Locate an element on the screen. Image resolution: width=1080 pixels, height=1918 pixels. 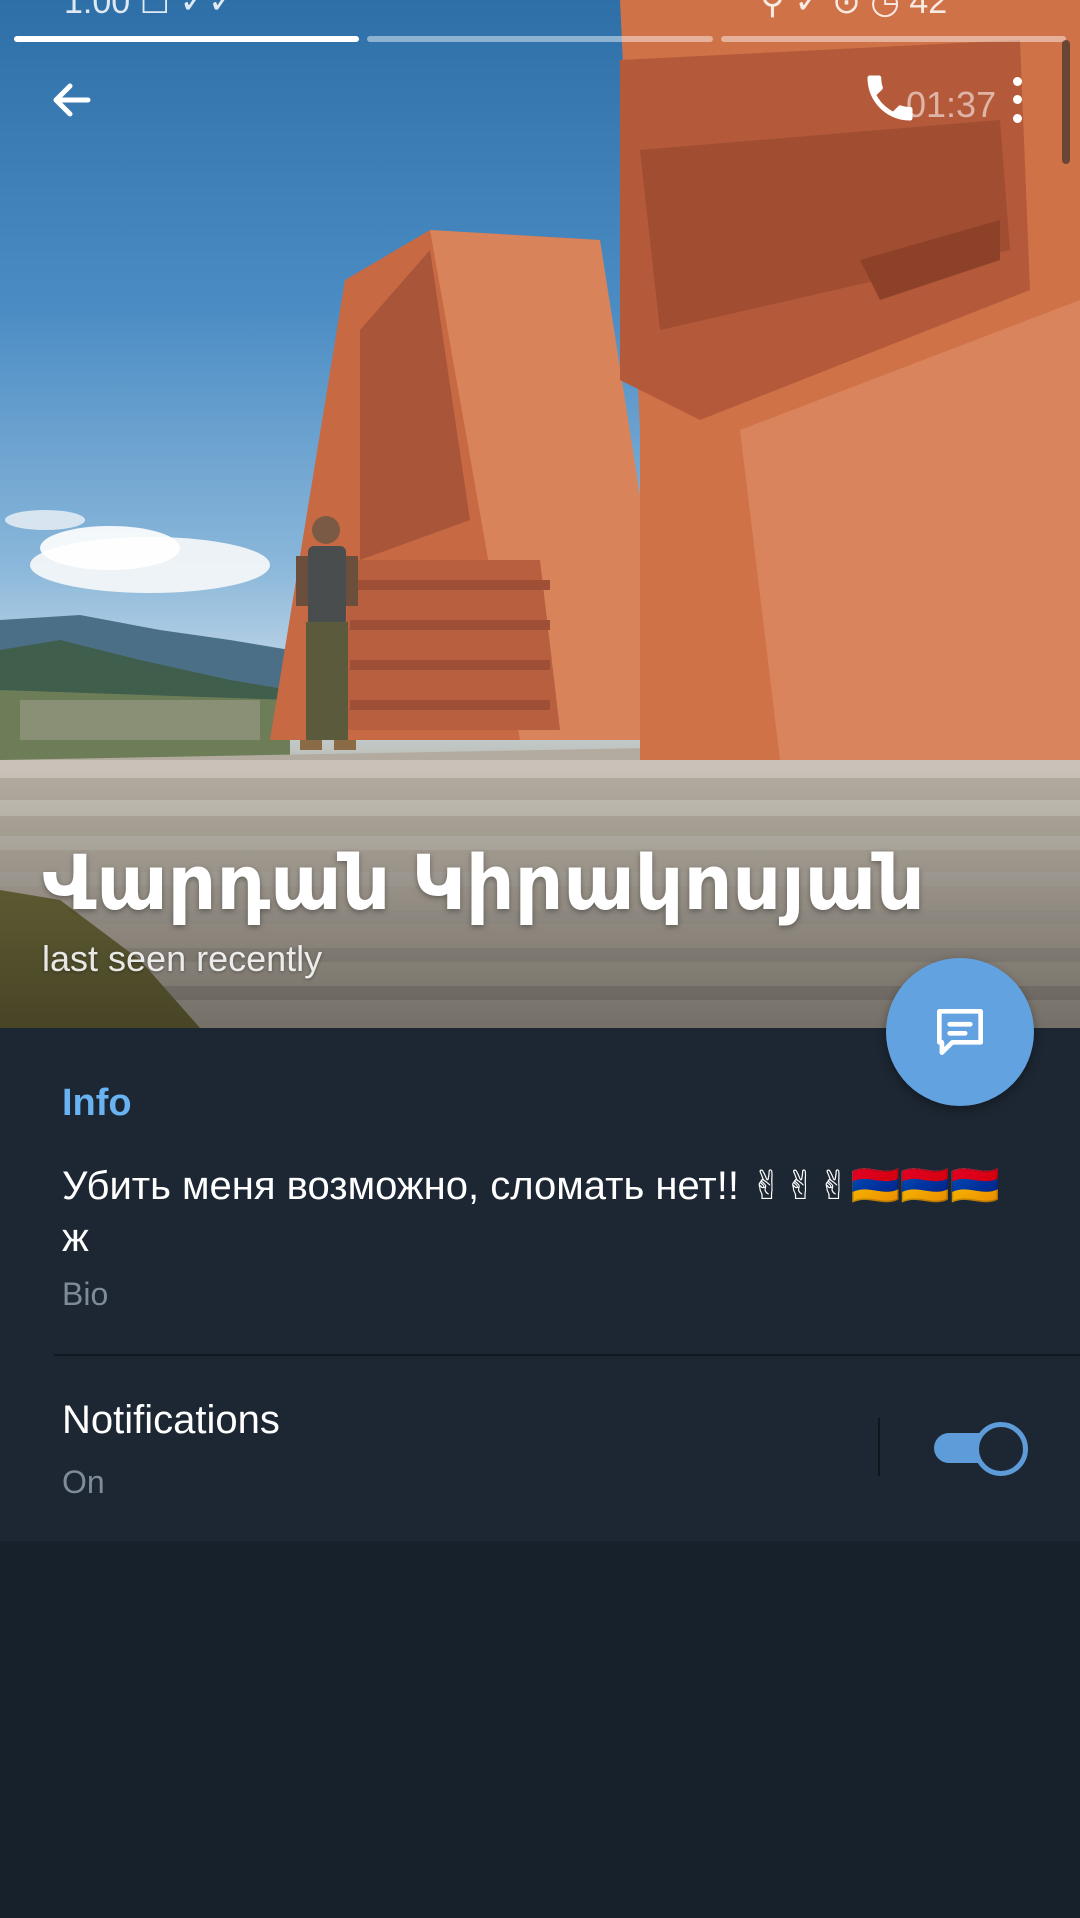
arrow-left-icon is located at coordinates (72, 100).